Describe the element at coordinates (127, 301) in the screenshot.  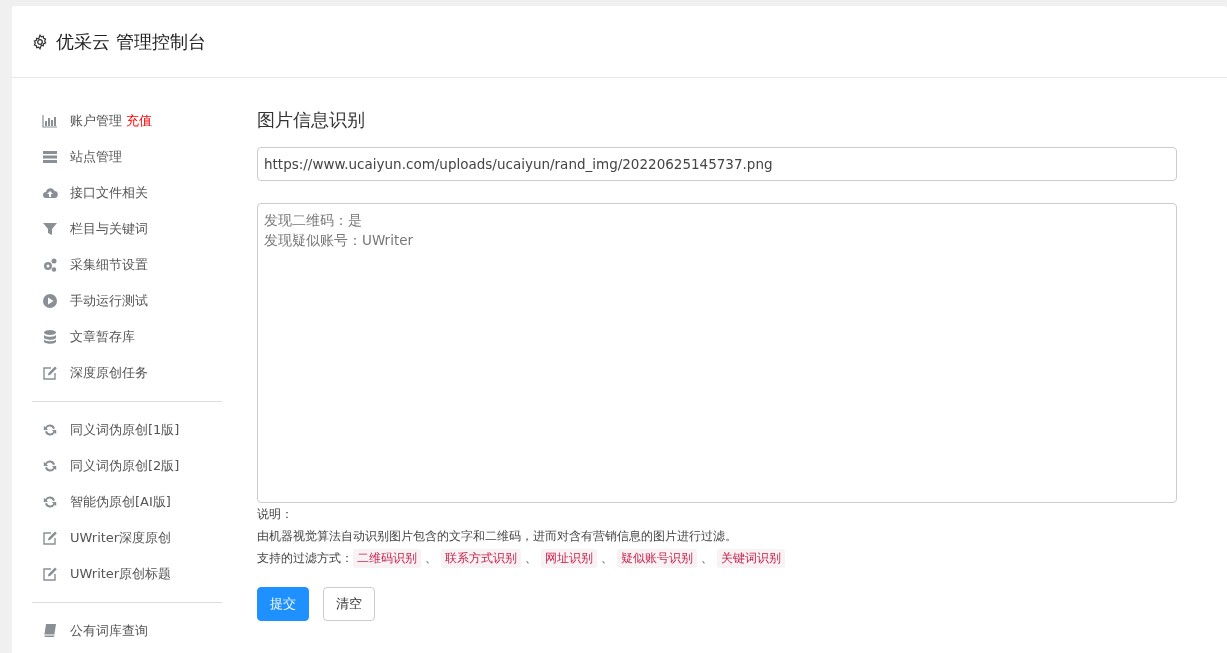
I see `sidebar-item: 手动运行测试` at that location.